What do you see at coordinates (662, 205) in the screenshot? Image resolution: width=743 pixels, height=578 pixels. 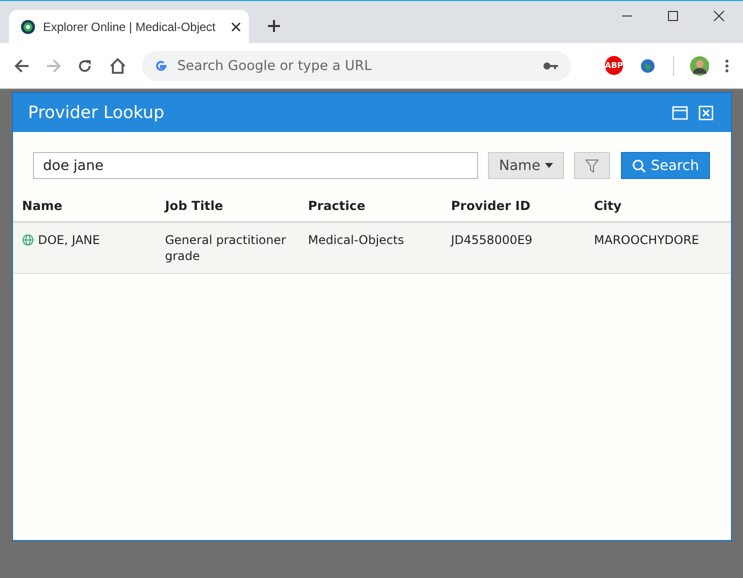 I see `column-header: City` at bounding box center [662, 205].